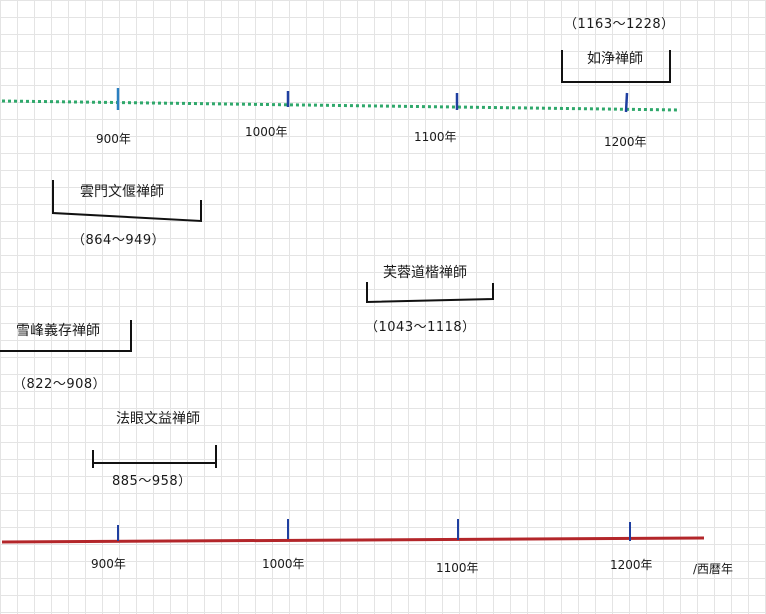 The height and width of the screenshot is (614, 766). I want to click on bottom-tick-label-1100: 1100年, so click(457, 568).